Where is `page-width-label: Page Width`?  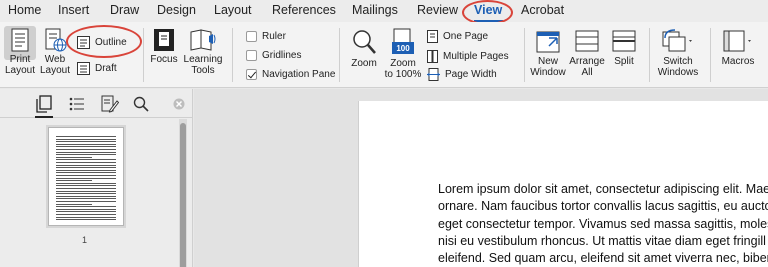
page-width-label: Page Width is located at coordinates (471, 74).